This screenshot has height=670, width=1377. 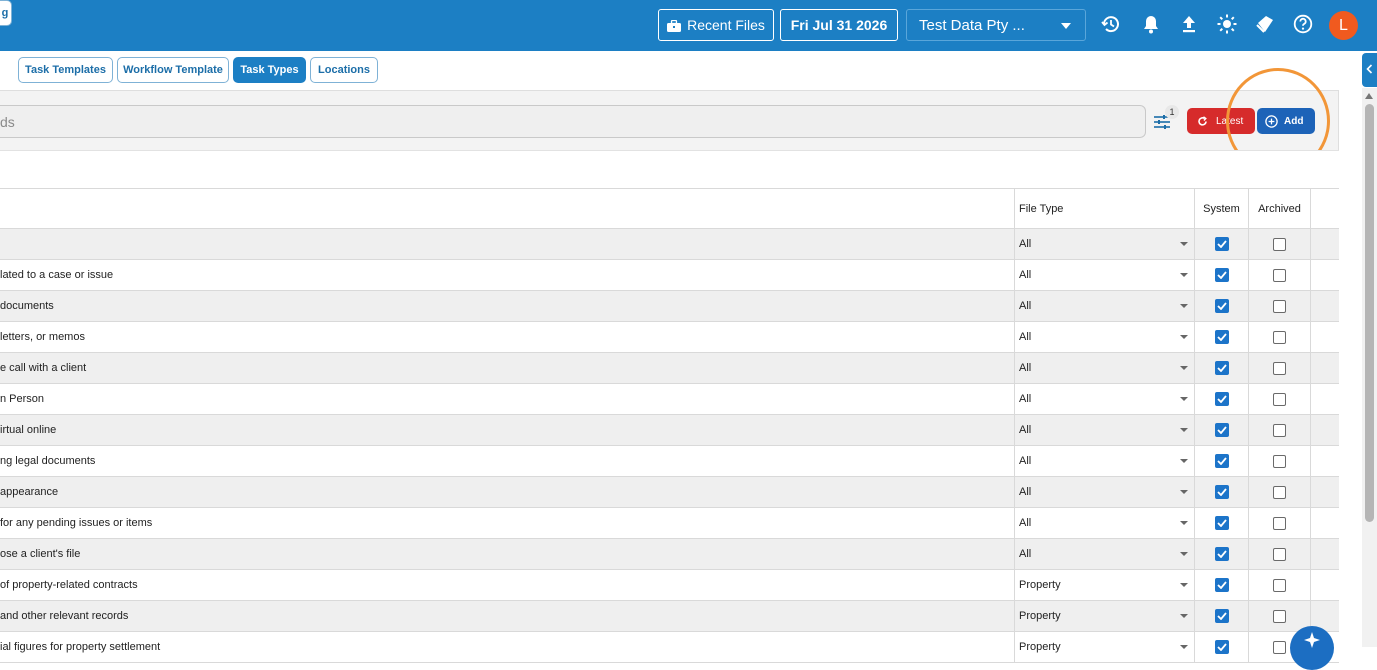 I want to click on table-row: for any pending issues or items All, so click(x=669, y=523).